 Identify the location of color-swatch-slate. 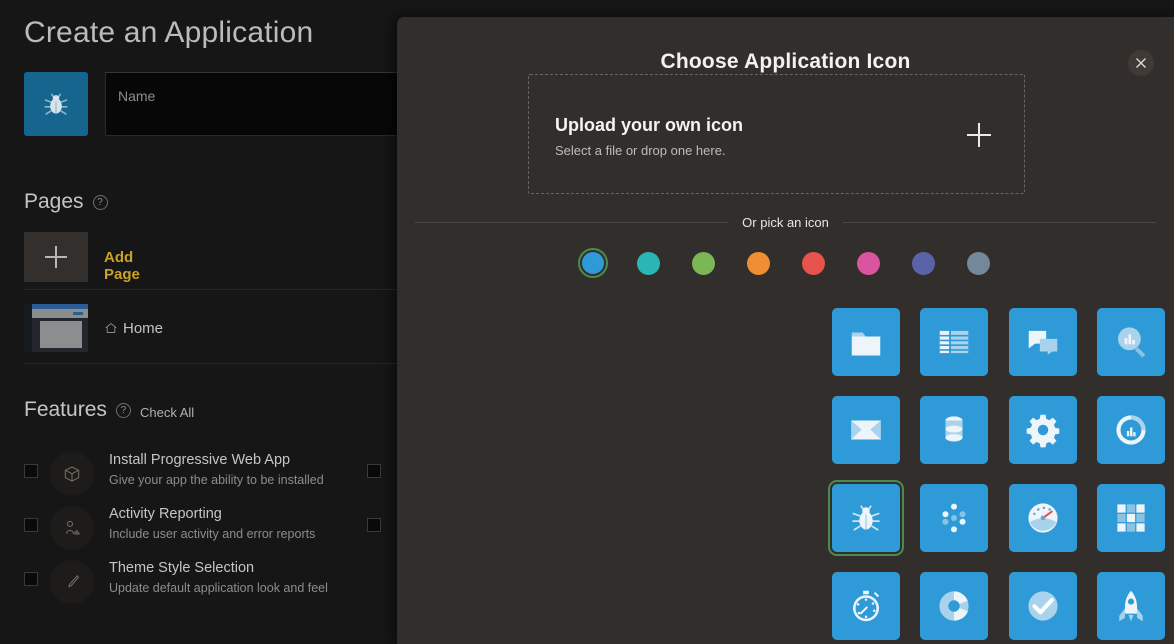
(978, 263).